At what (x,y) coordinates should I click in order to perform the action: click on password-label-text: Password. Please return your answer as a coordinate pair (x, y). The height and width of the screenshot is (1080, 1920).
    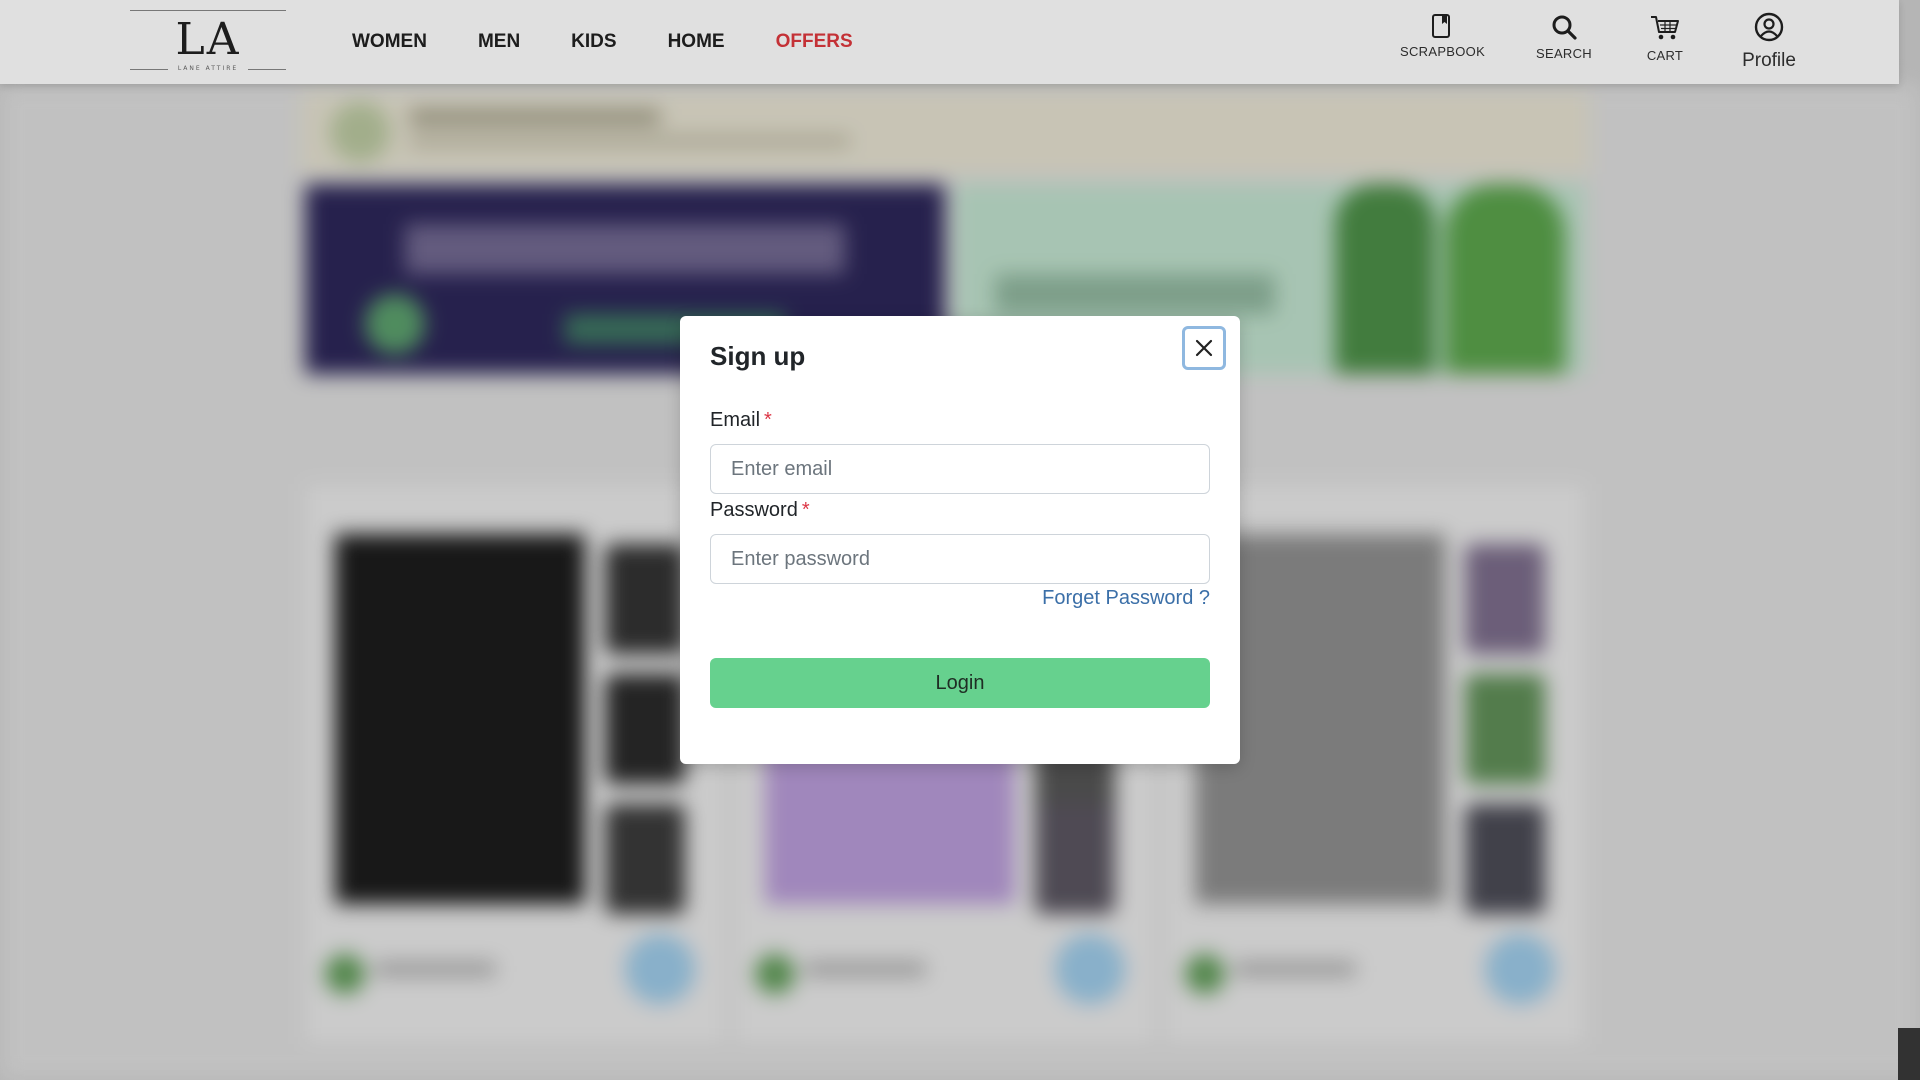
    Looking at the image, I should click on (754, 510).